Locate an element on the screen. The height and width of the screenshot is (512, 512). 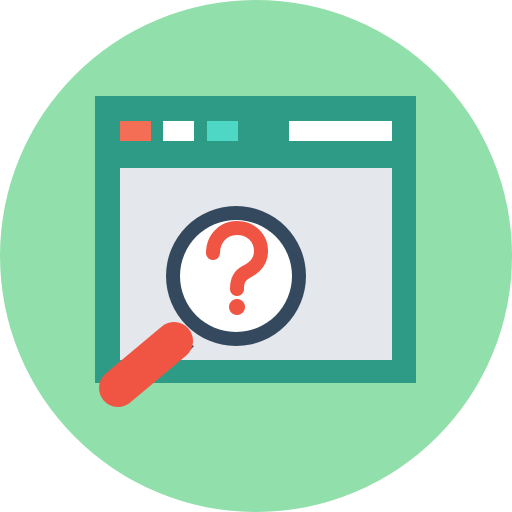
window-maximize-button is located at coordinates (222, 131).